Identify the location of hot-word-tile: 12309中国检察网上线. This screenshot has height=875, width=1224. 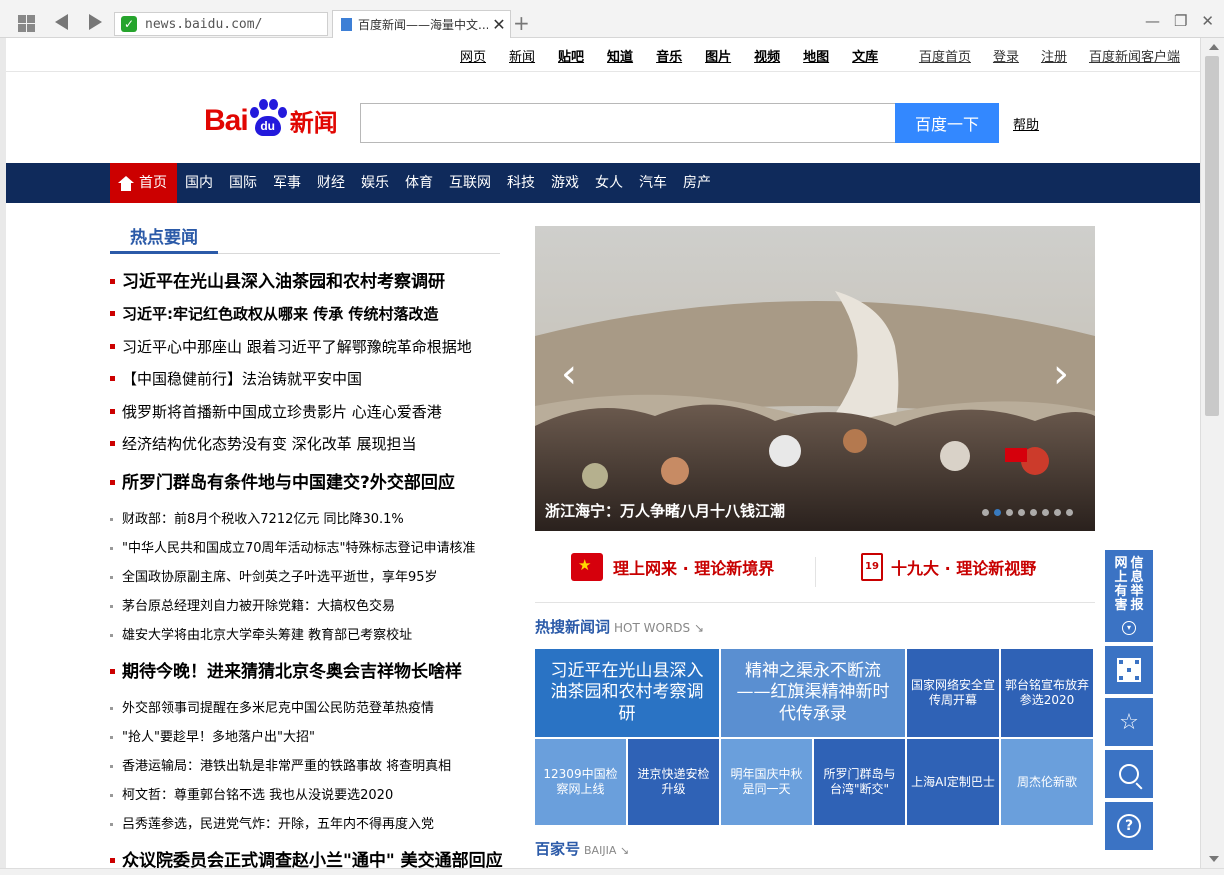
(580, 782).